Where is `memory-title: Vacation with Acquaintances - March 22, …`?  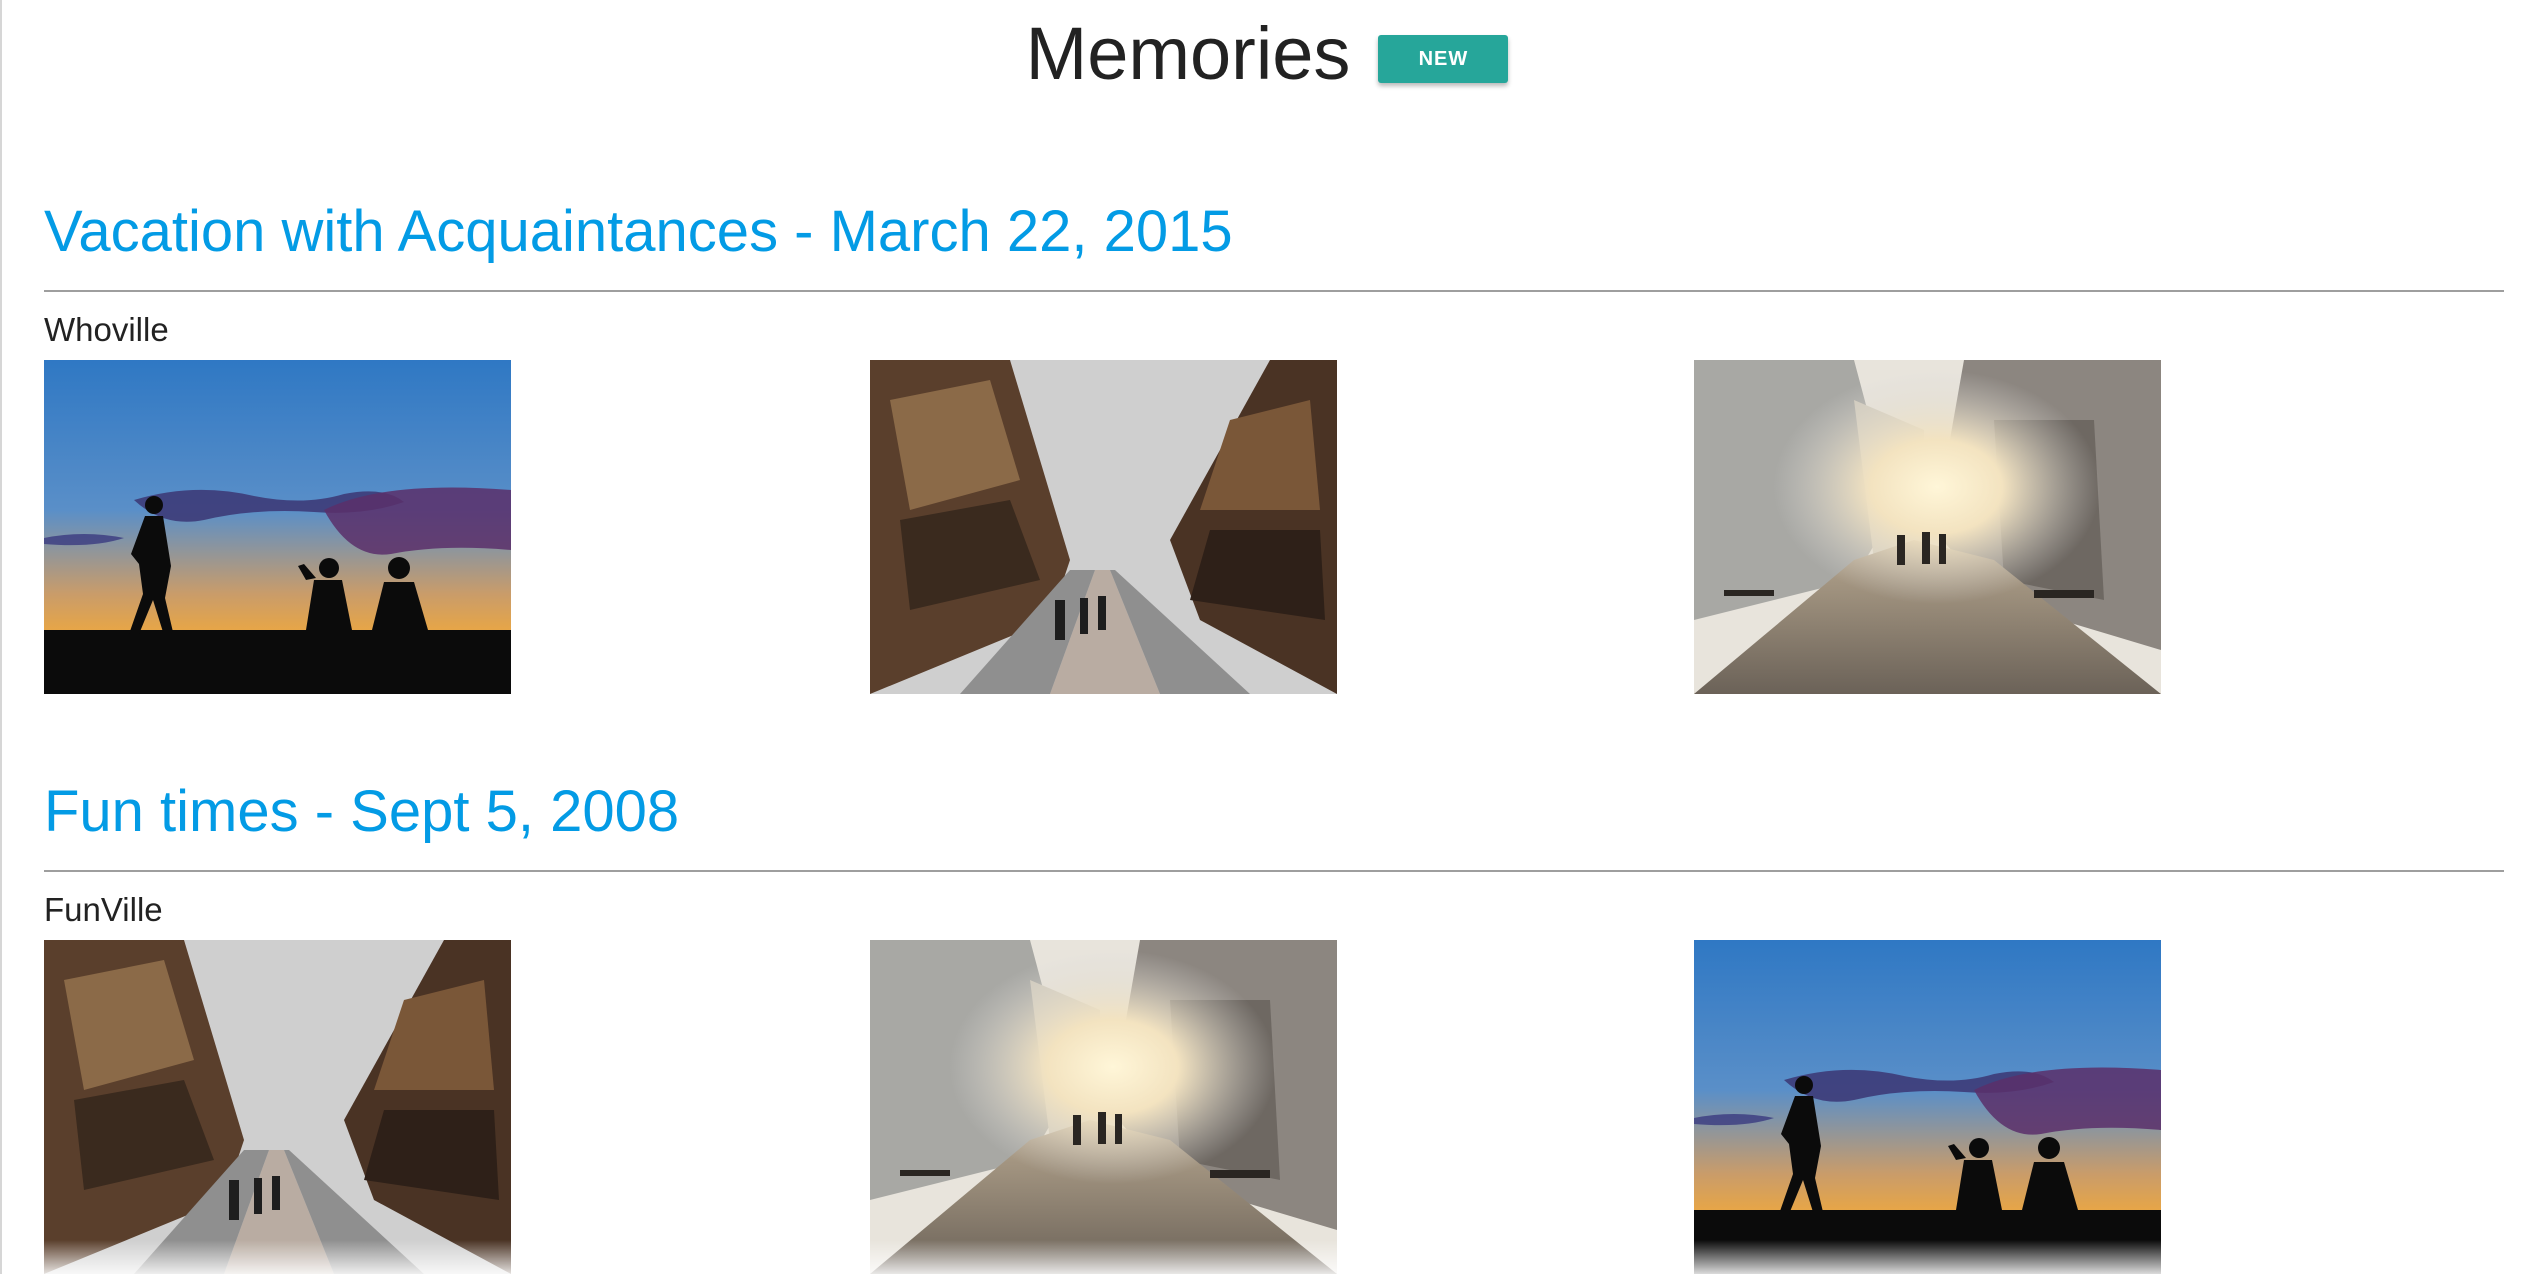
memory-title: Vacation with Acquaintances - March 22, … is located at coordinates (1274, 232).